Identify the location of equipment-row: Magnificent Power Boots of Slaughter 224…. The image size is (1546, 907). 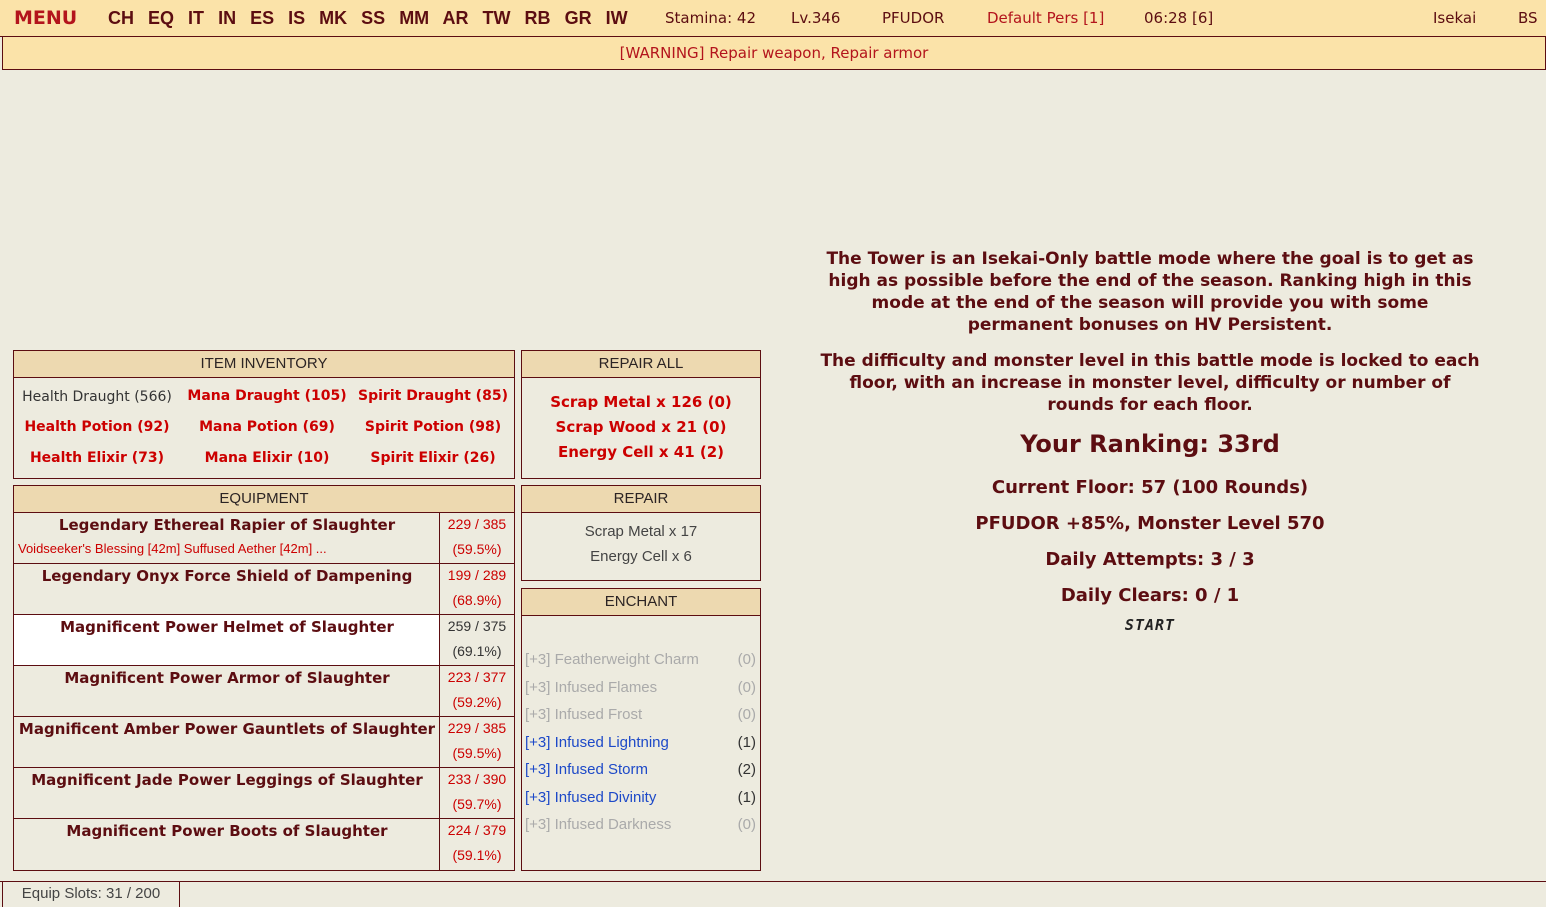
(264, 844).